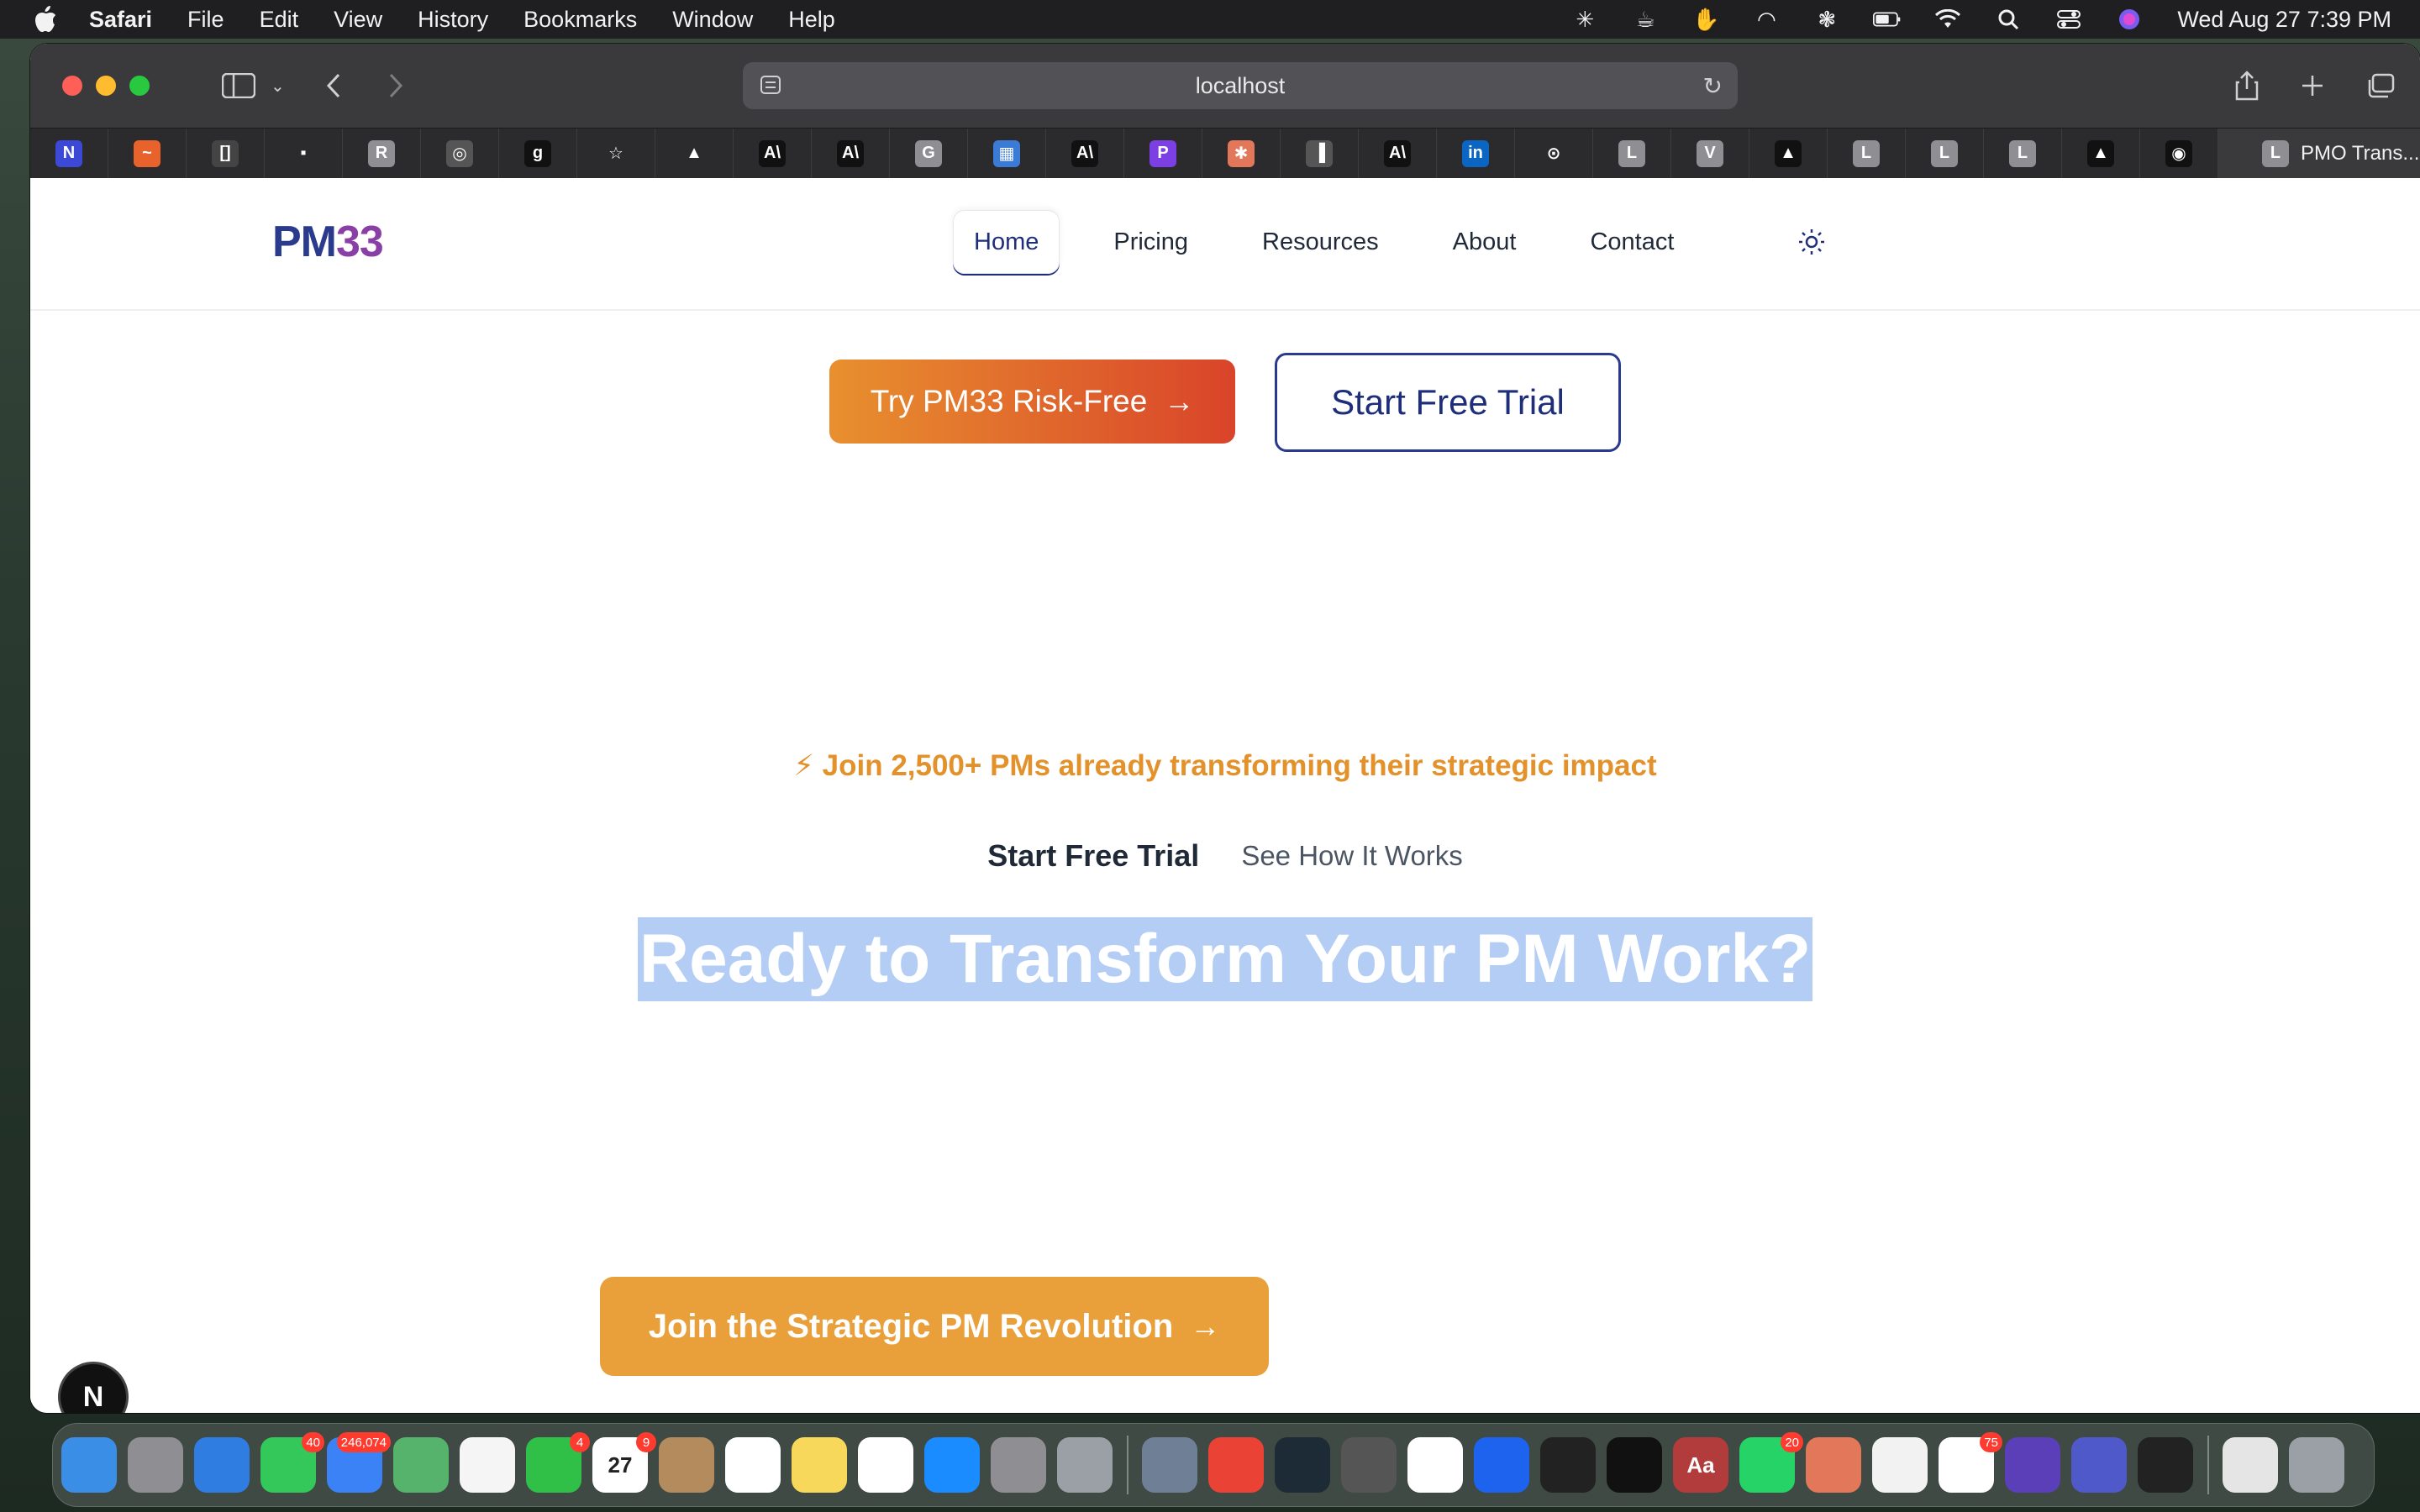 The width and height of the screenshot is (2420, 1512). I want to click on dock-app-preview-icon, so click(1169, 1465).